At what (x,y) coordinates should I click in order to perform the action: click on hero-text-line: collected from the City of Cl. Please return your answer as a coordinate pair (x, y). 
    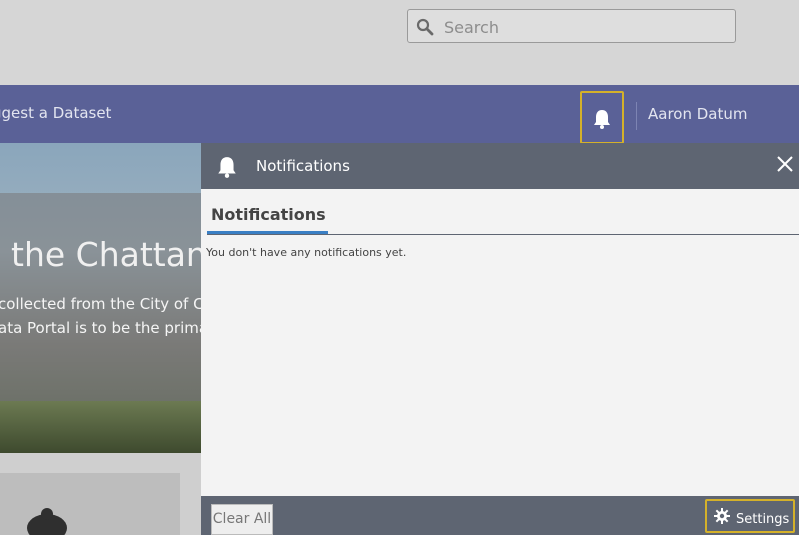
    Looking at the image, I should click on (100, 304).